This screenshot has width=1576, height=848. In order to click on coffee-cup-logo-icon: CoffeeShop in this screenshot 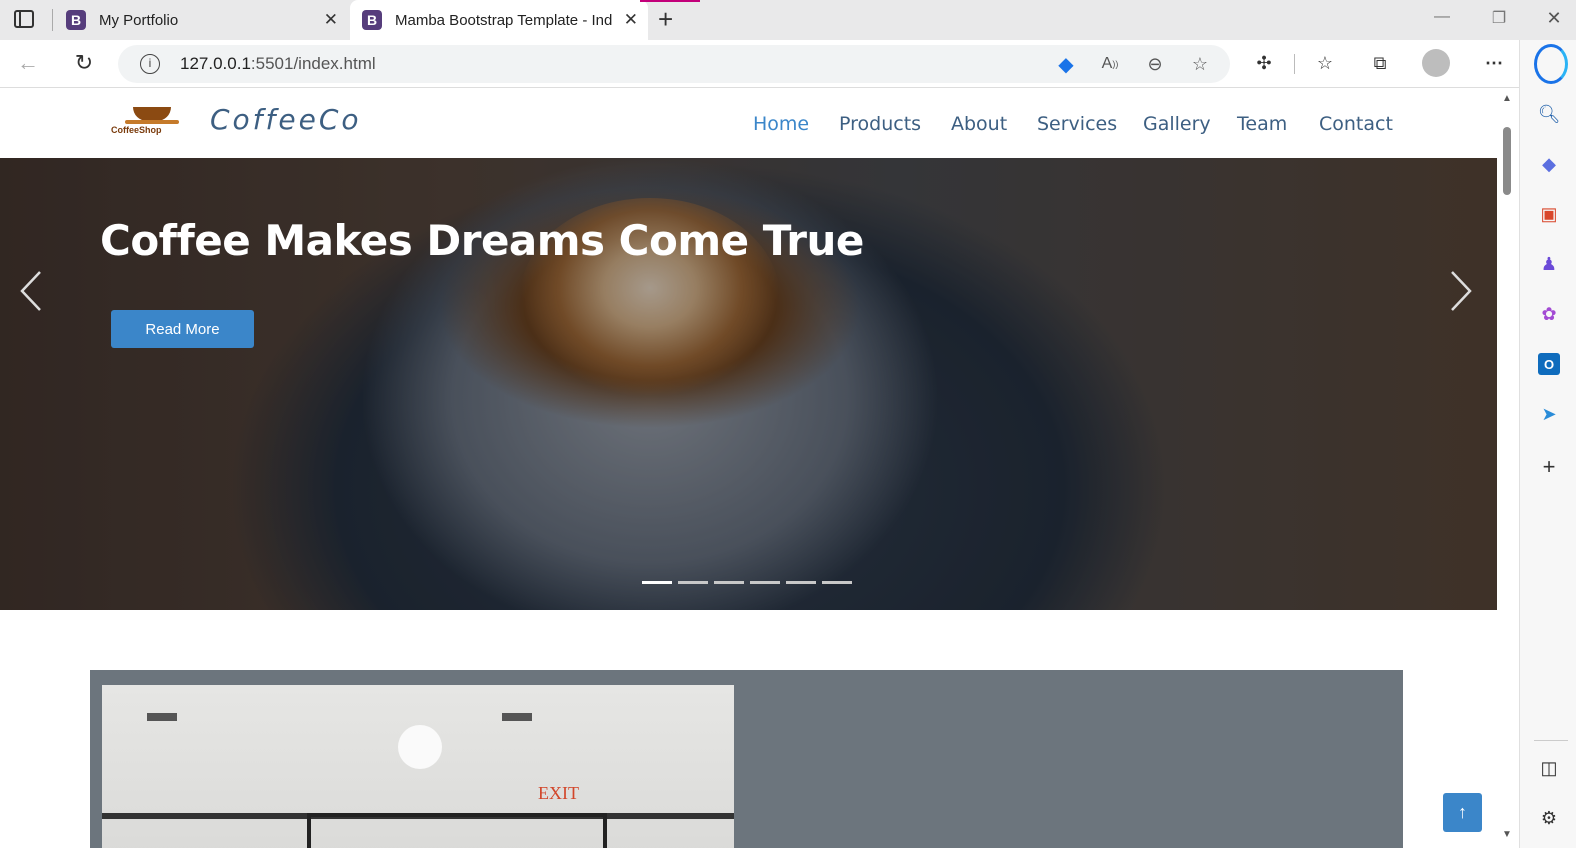, I will do `click(151, 121)`.